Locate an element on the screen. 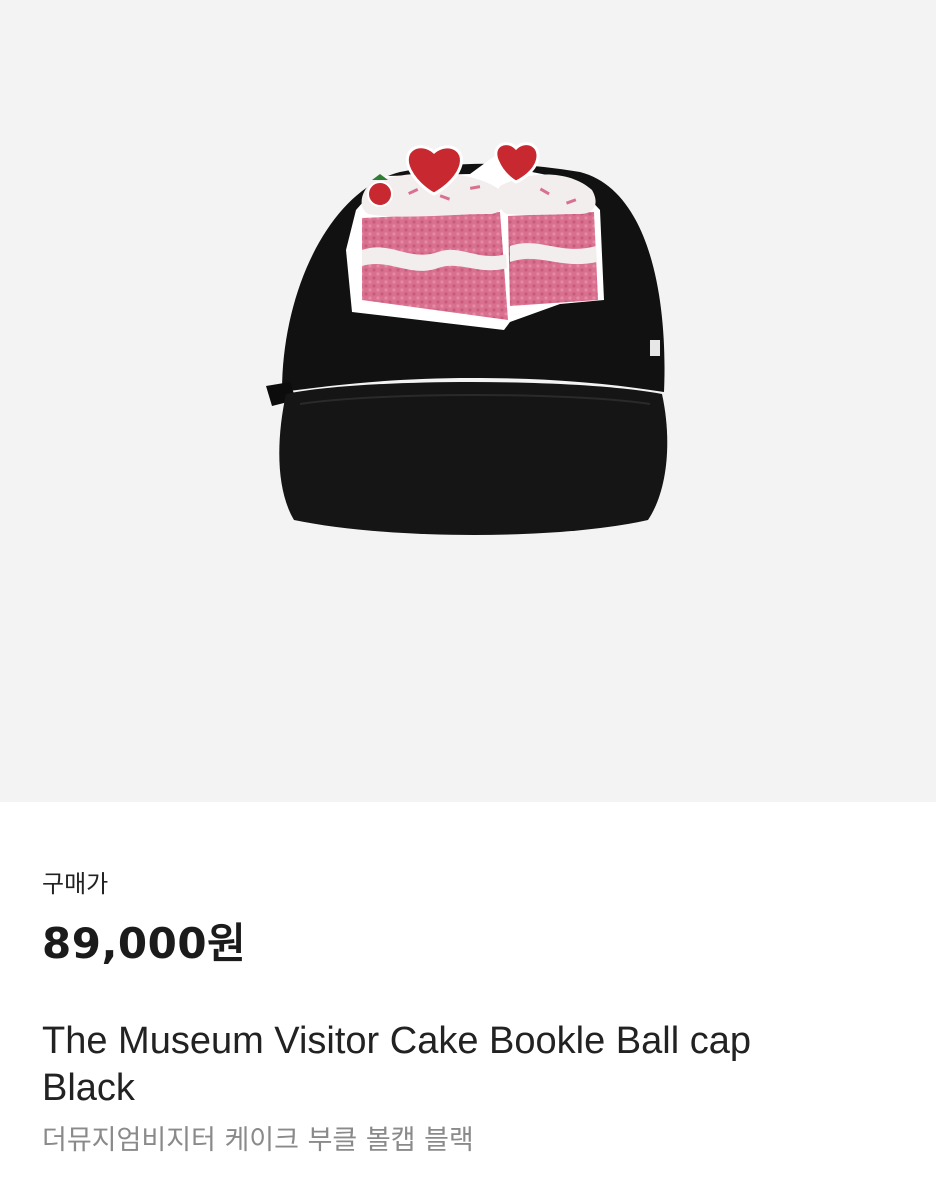 This screenshot has height=1200, width=936. price-label: 구매가 is located at coordinates (75, 884).